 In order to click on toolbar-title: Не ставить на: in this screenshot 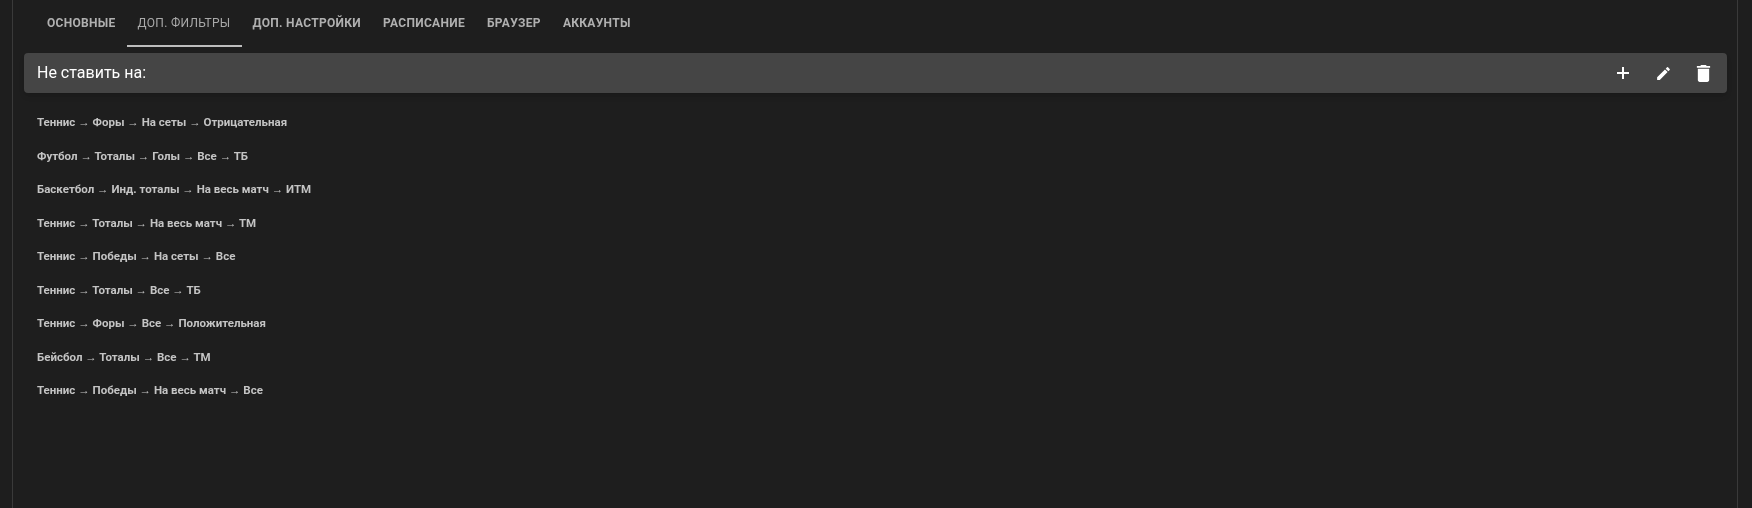, I will do `click(92, 73)`.